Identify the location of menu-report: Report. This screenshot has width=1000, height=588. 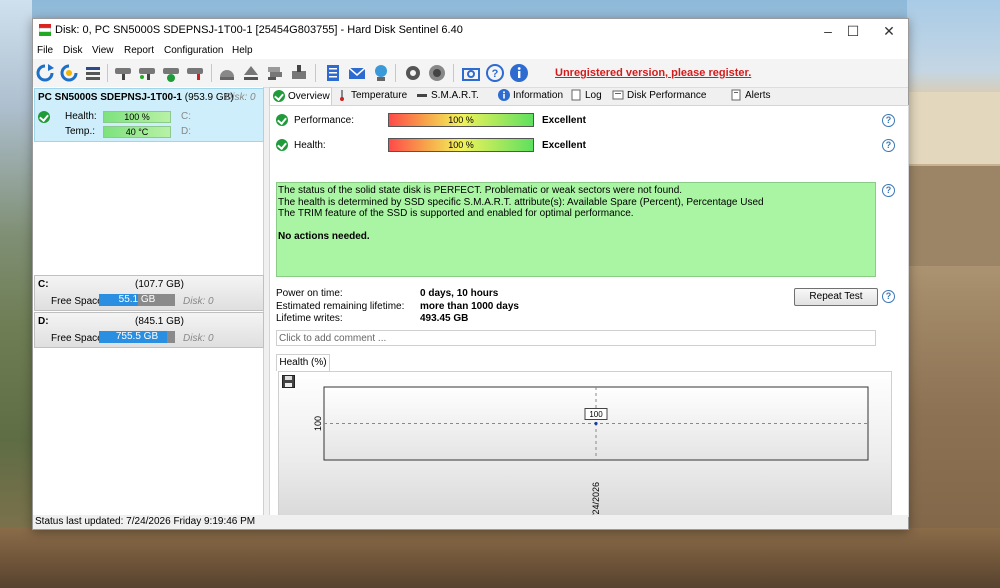
(139, 50).